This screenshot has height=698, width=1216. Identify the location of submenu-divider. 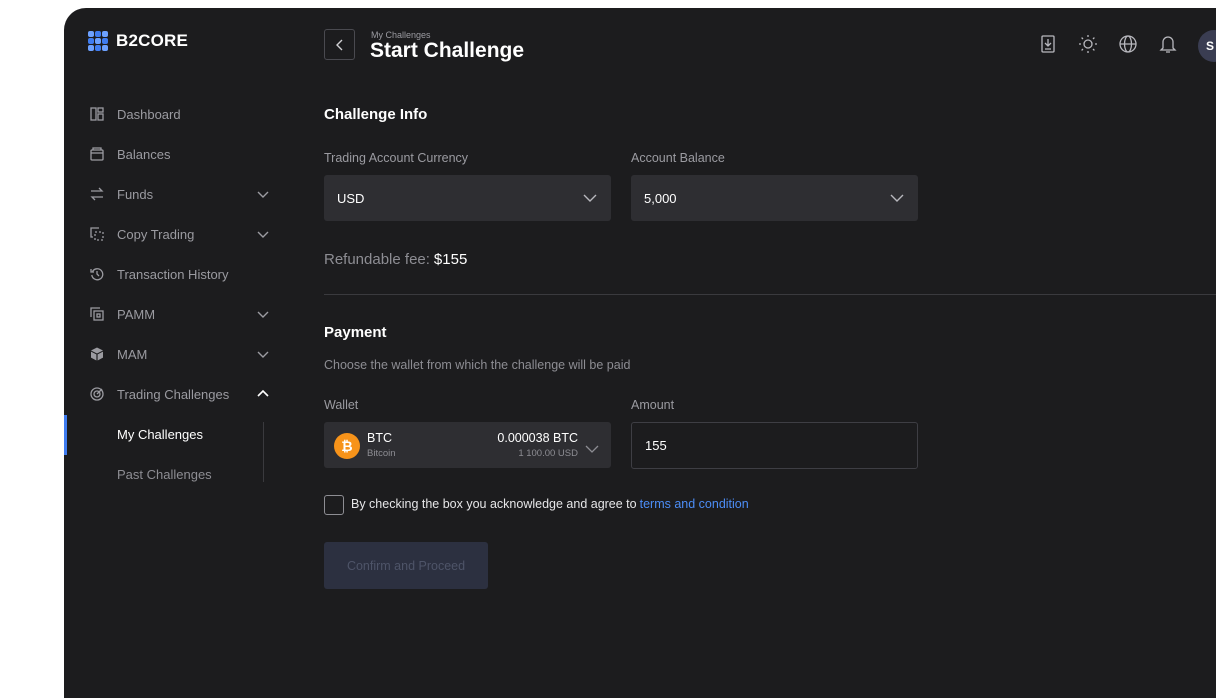
(263, 452).